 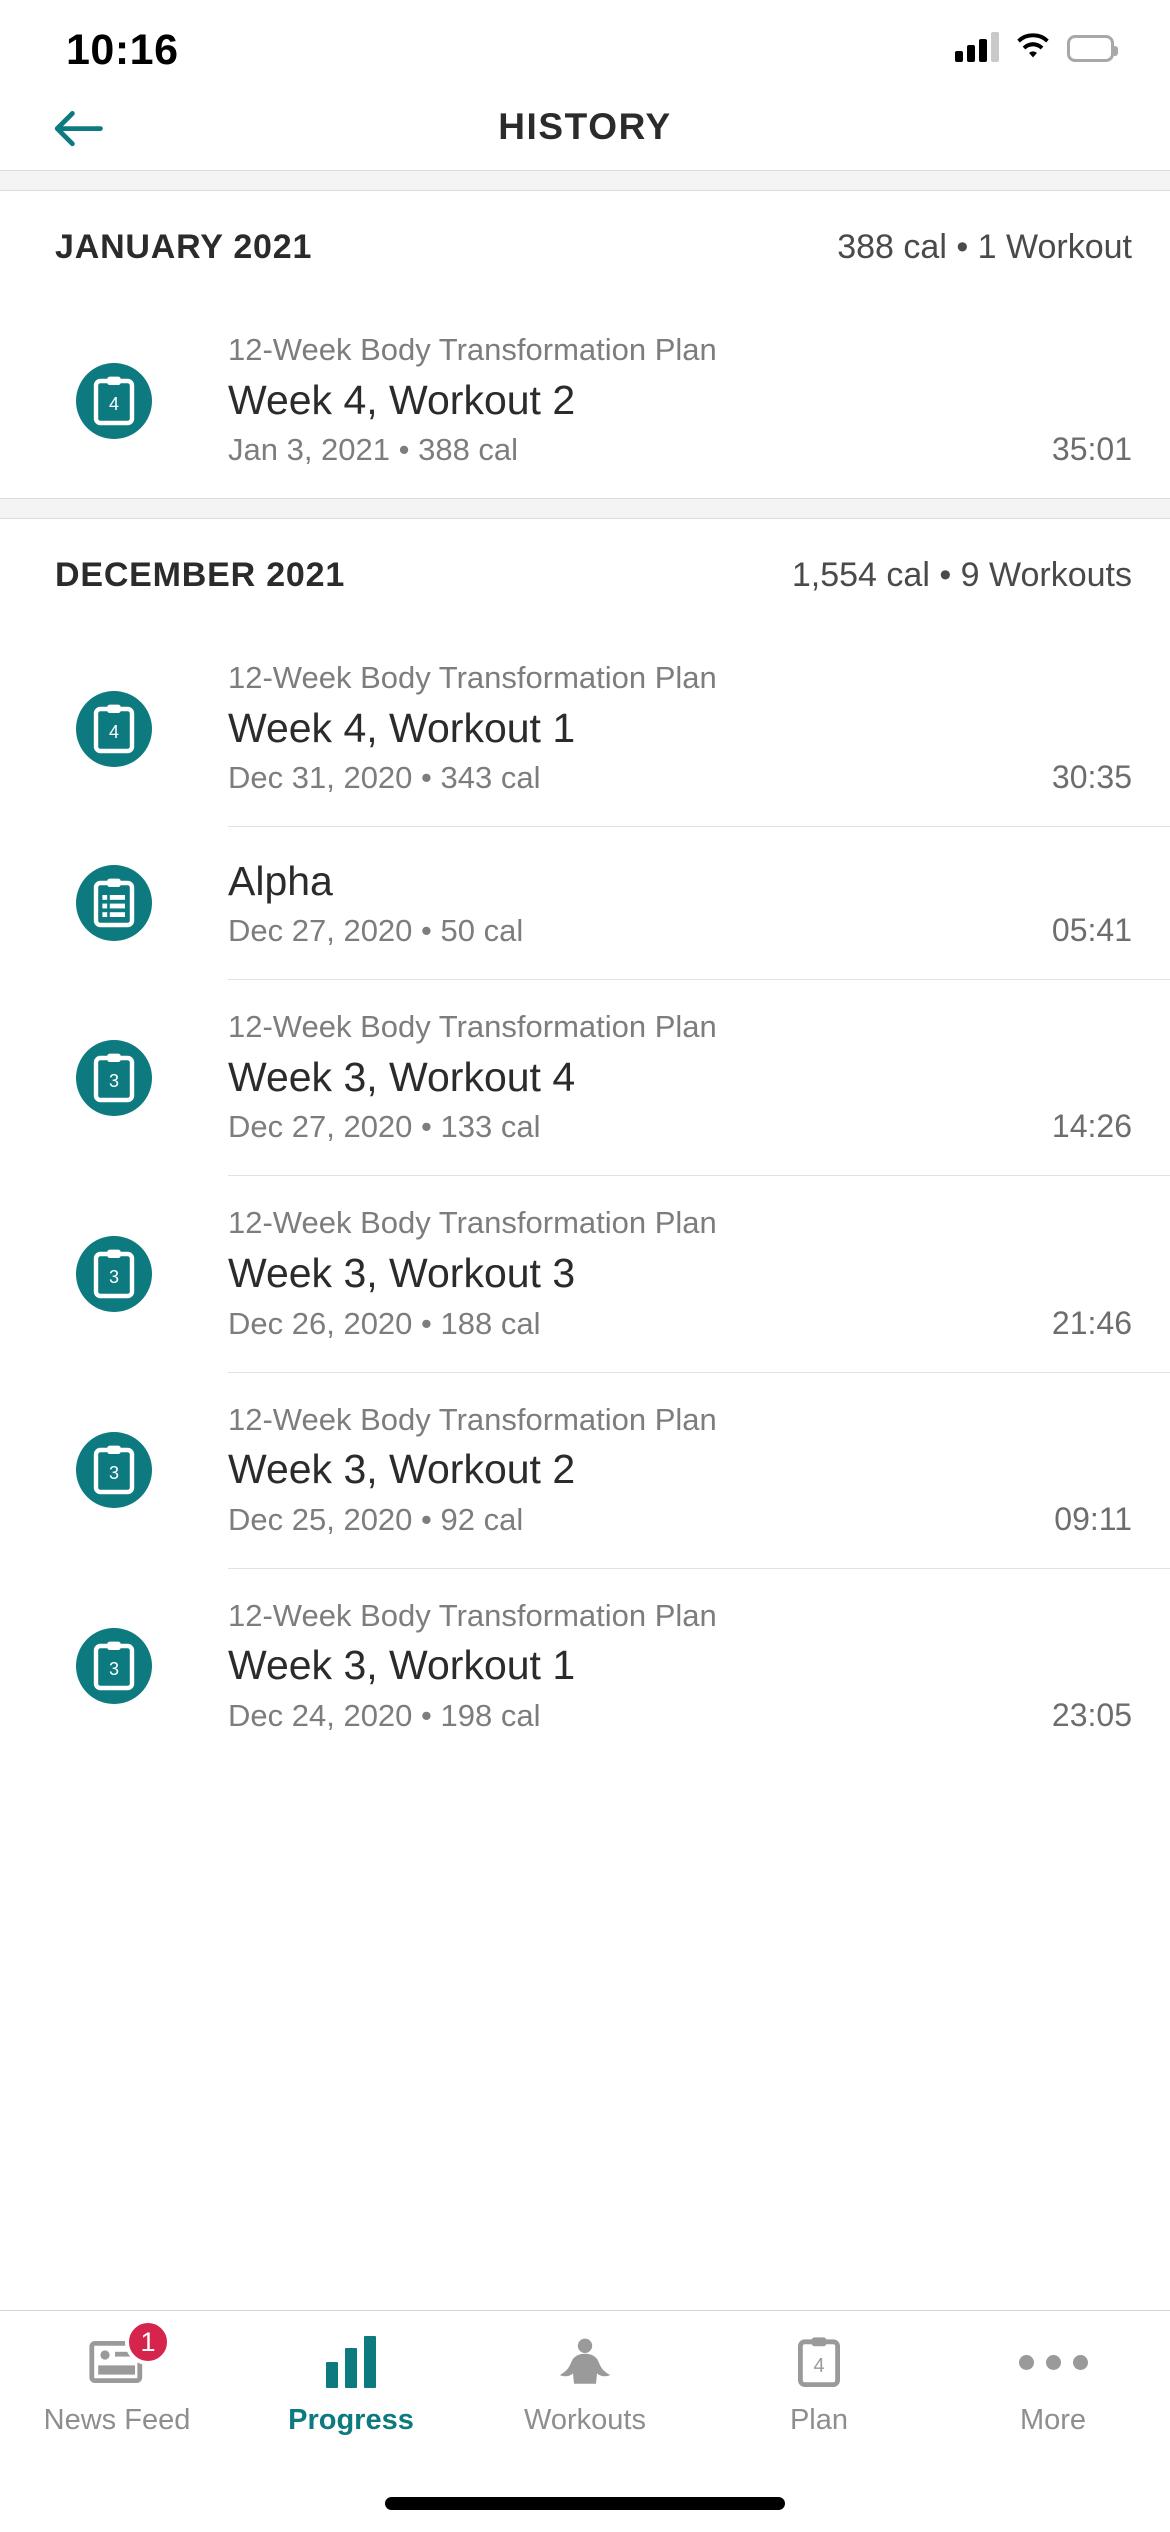 I want to click on tab-label: Workouts, so click(x=585, y=2420).